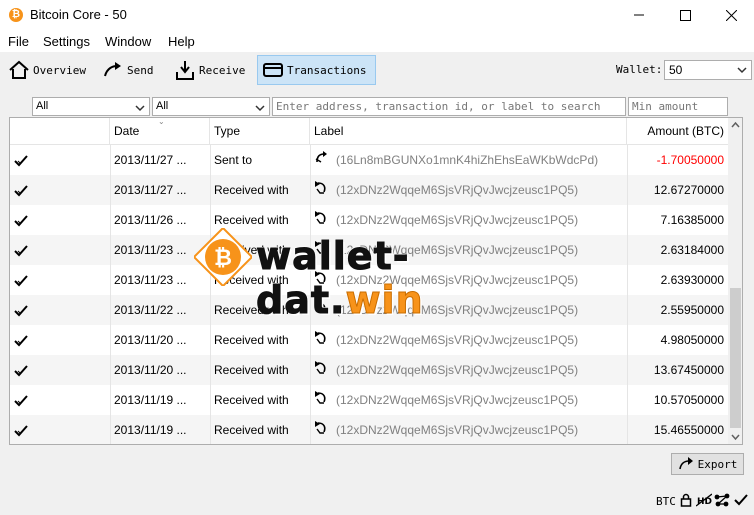  I want to click on close-button, so click(731, 15).